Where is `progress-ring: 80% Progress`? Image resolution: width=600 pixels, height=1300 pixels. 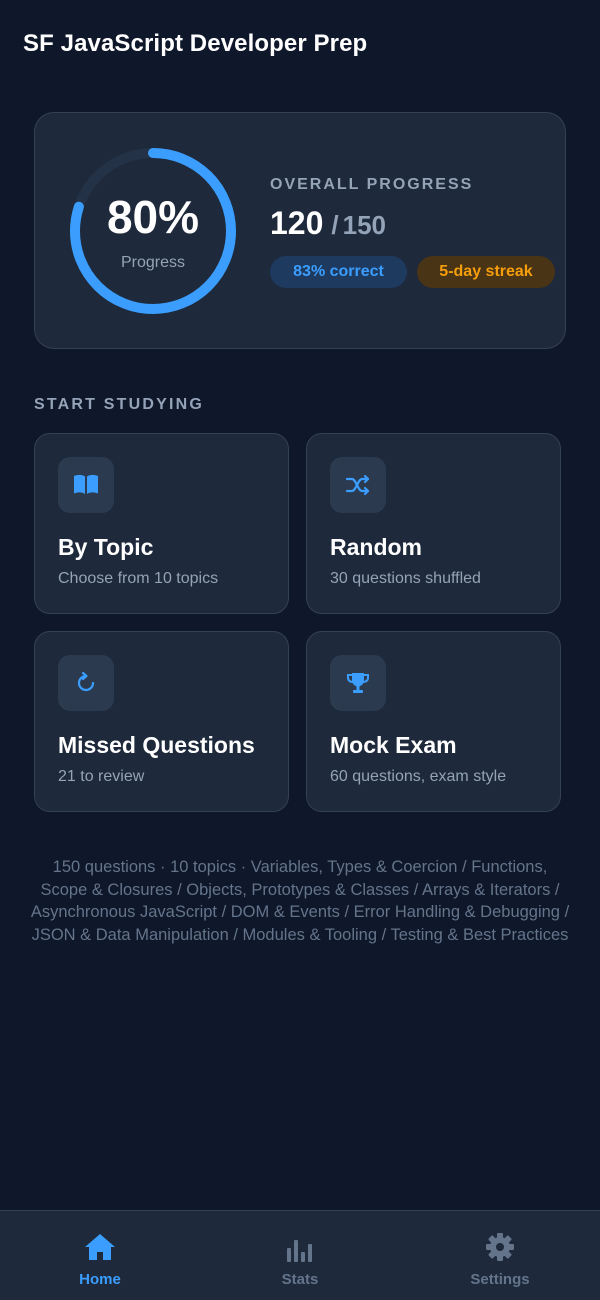 progress-ring: 80% Progress is located at coordinates (153, 231).